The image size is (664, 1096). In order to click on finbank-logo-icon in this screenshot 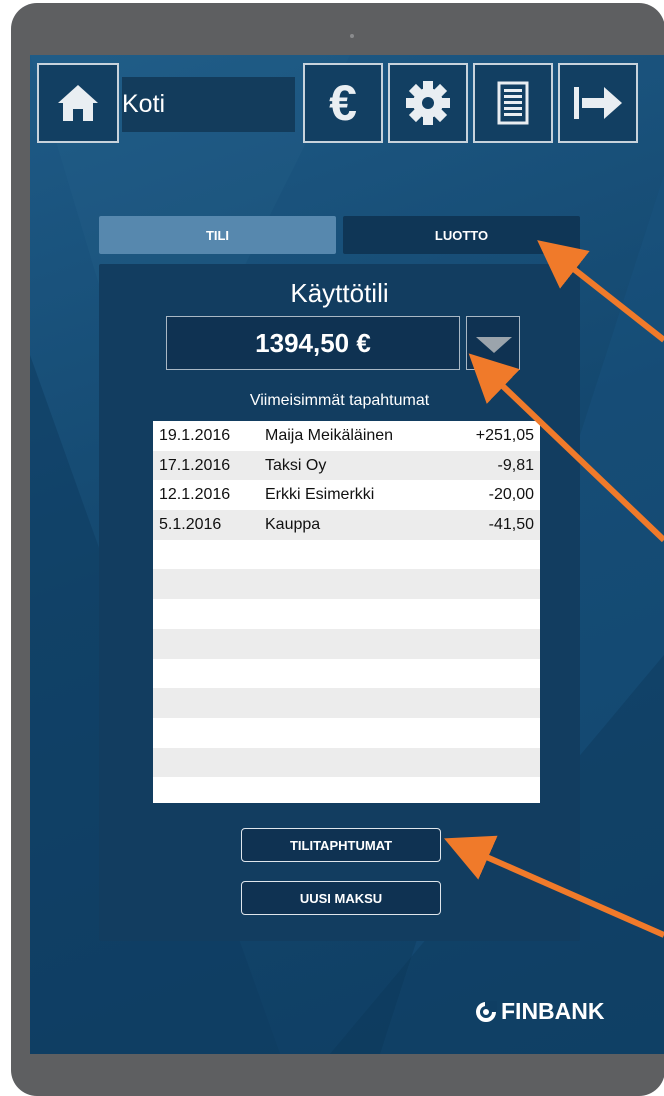, I will do `click(486, 1011)`.